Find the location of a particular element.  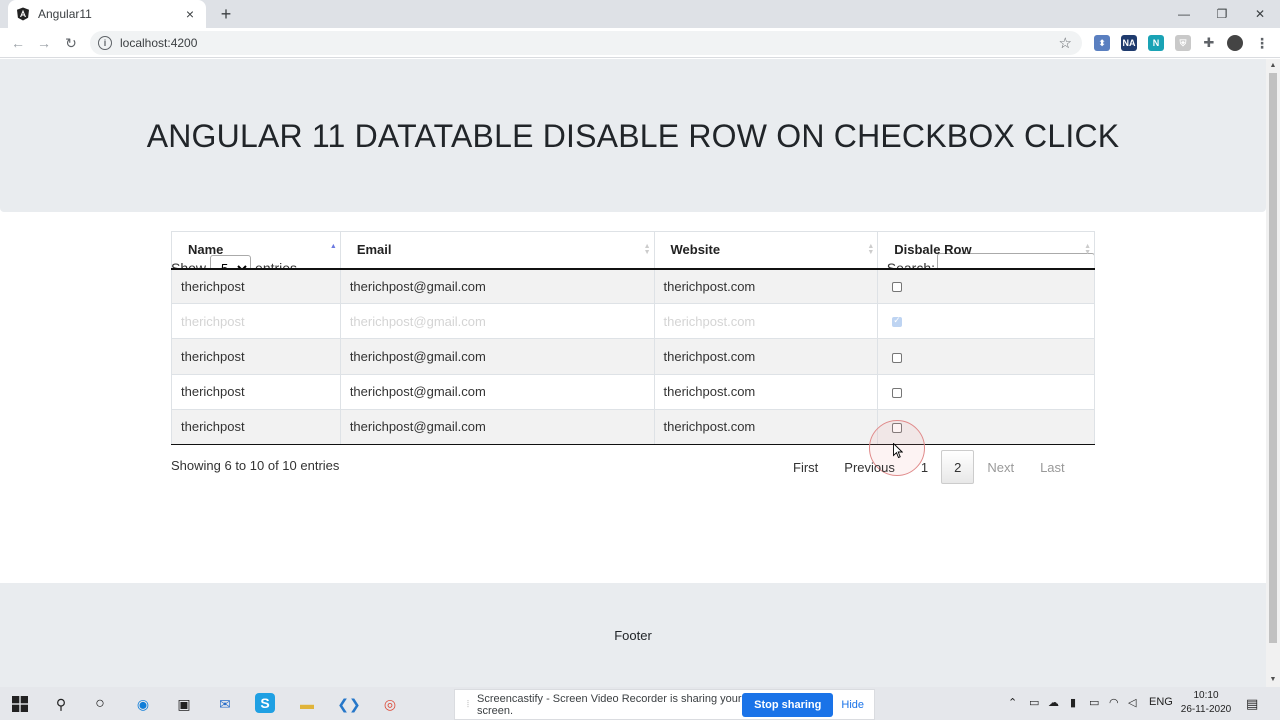

footer-text: Footer is located at coordinates (633, 635).